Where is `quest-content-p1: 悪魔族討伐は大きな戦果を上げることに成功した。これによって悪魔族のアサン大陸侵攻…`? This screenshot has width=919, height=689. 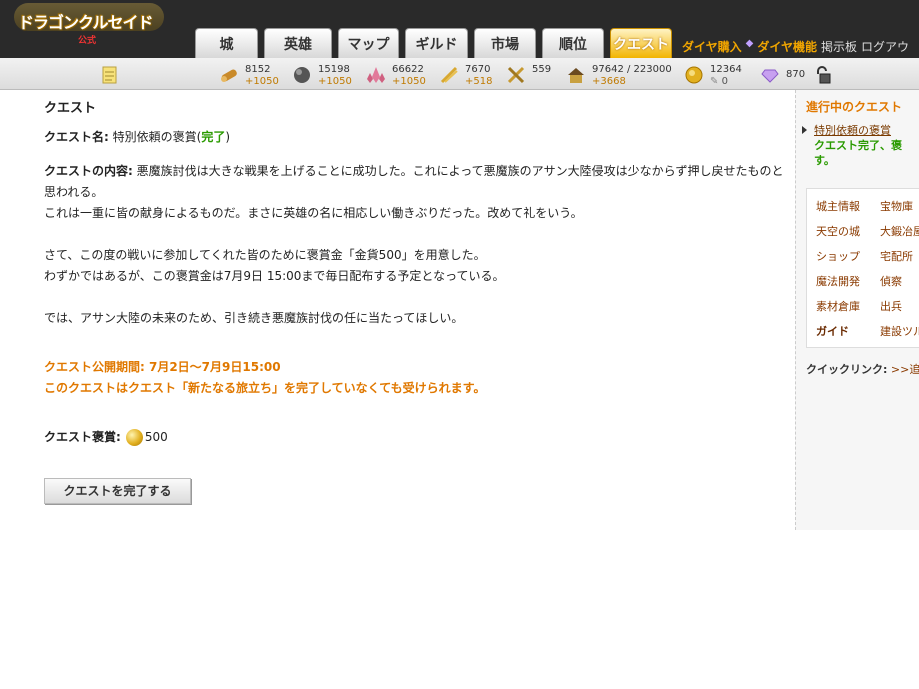
quest-content-p1: 悪魔族討伐は大きな戦果を上げることに成功した。これによって悪魔族のアサン大陸侵攻… is located at coordinates (414, 181).